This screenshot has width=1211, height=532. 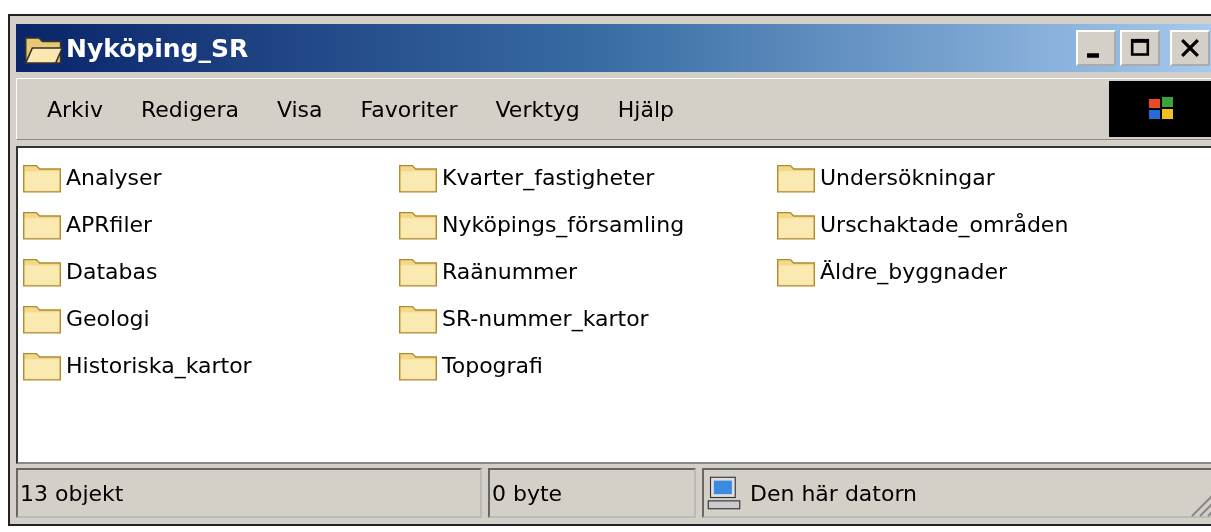 What do you see at coordinates (592, 493) in the screenshot?
I see `size-readout: 0 byte` at bounding box center [592, 493].